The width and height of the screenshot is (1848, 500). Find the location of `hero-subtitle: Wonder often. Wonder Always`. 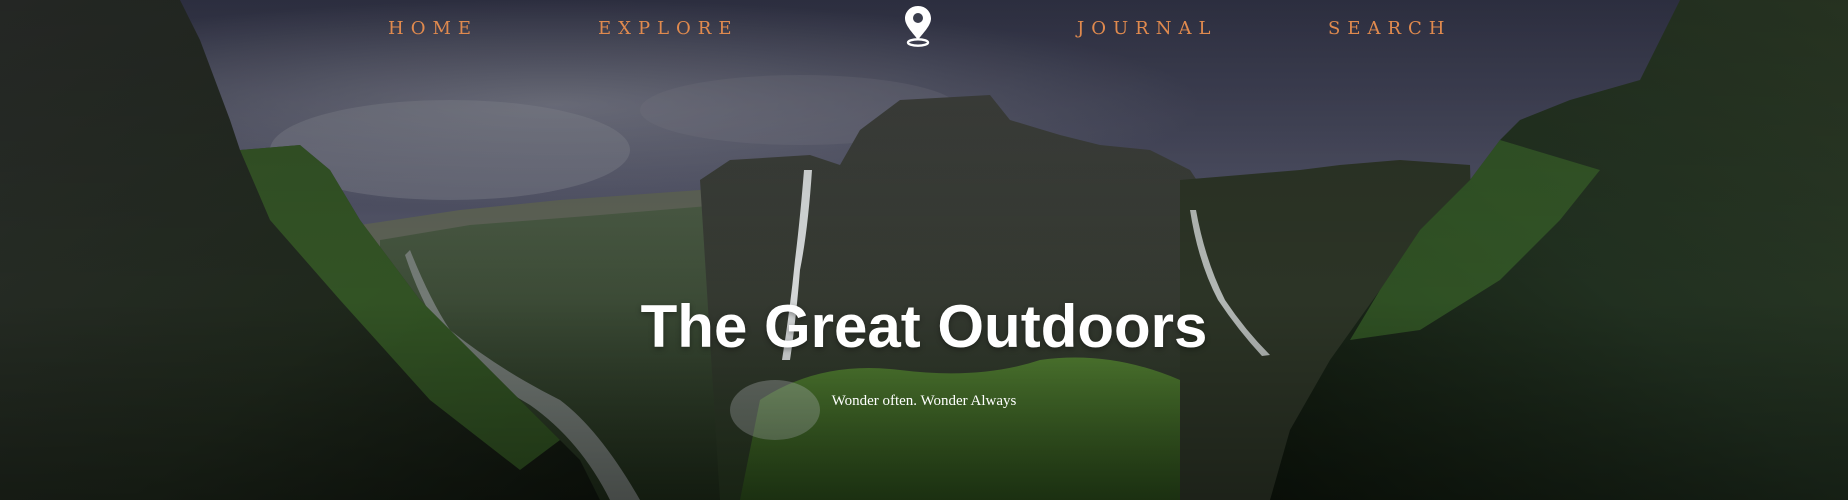

hero-subtitle: Wonder often. Wonder Always is located at coordinates (924, 401).